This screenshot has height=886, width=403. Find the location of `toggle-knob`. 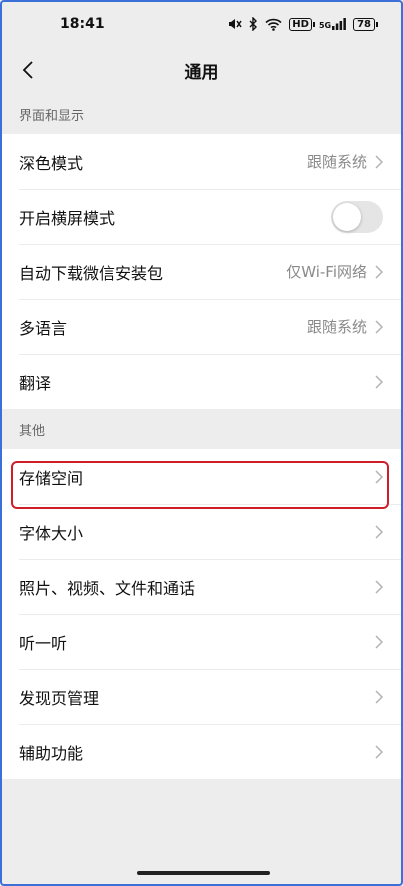

toggle-knob is located at coordinates (347, 216).